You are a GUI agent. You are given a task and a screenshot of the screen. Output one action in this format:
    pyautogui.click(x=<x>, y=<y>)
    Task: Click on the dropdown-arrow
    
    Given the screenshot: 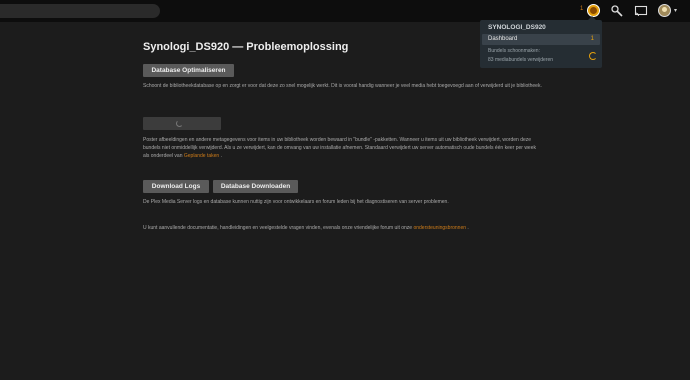 What is the action you would take?
    pyautogui.click(x=592, y=18)
    